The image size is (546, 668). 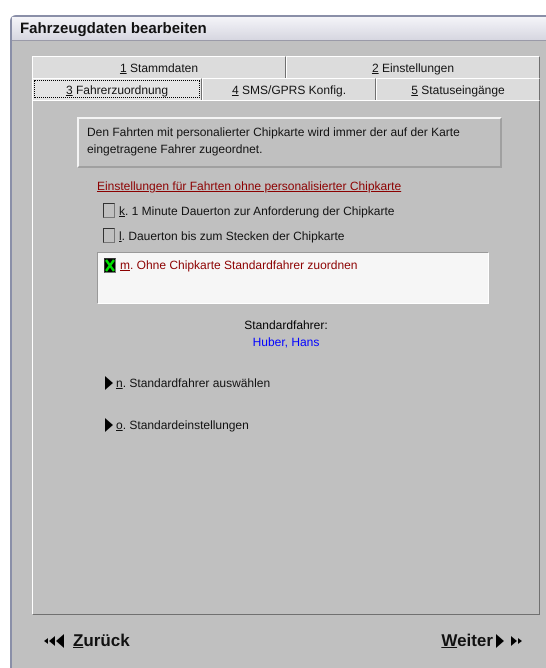 What do you see at coordinates (509, 641) in the screenshot?
I see `fast-forward-icon` at bounding box center [509, 641].